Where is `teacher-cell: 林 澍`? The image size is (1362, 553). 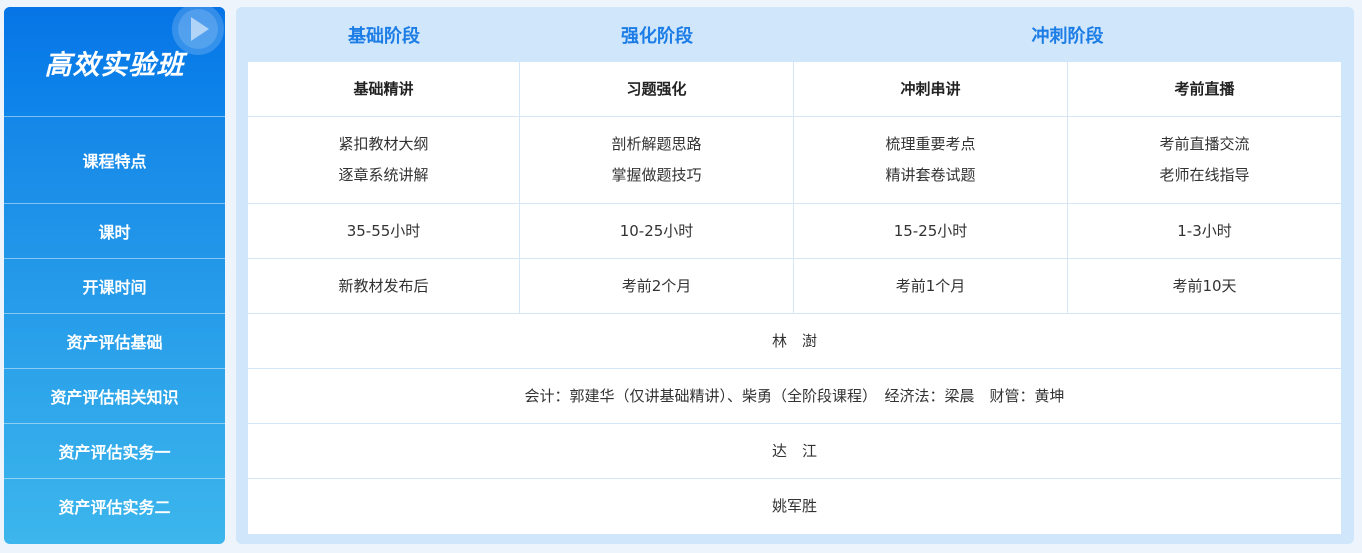 teacher-cell: 林 澍 is located at coordinates (794, 340).